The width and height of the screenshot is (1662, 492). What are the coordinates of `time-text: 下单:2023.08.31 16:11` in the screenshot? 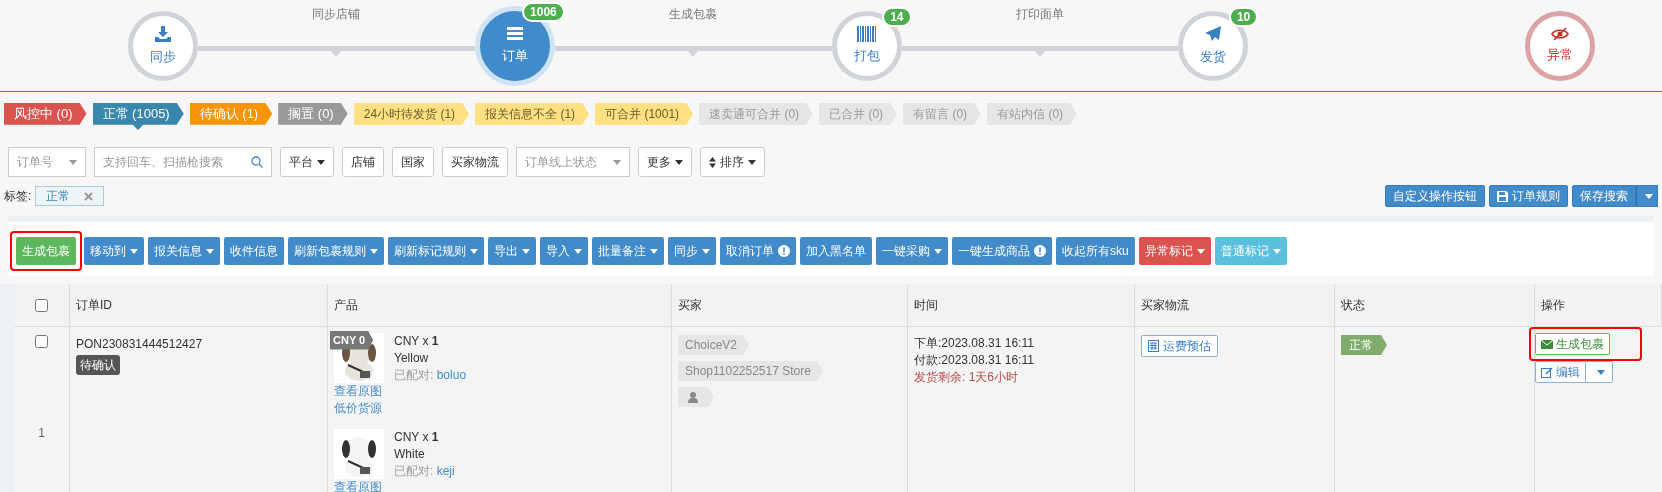 It's located at (974, 343).